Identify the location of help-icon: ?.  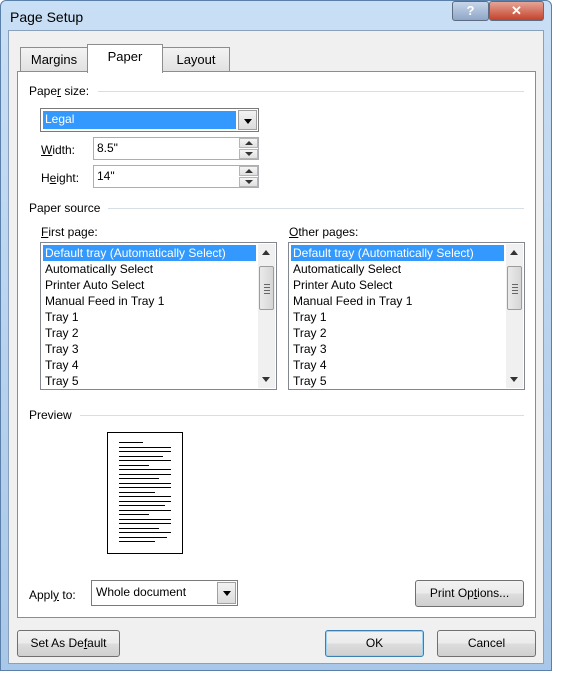
(470, 10).